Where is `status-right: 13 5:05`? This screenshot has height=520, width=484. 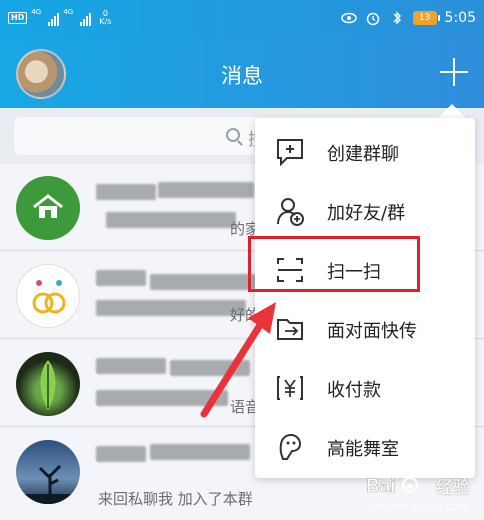
status-right: 13 5:05 is located at coordinates (408, 18).